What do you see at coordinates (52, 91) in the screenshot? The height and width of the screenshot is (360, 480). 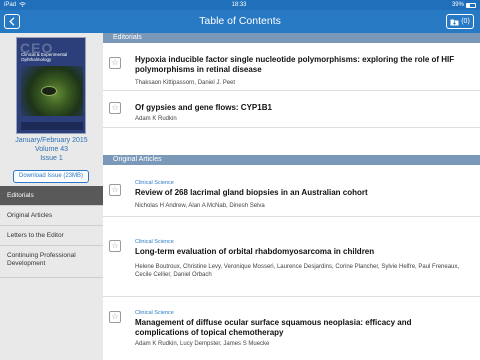 I see `cover-artwork` at bounding box center [52, 91].